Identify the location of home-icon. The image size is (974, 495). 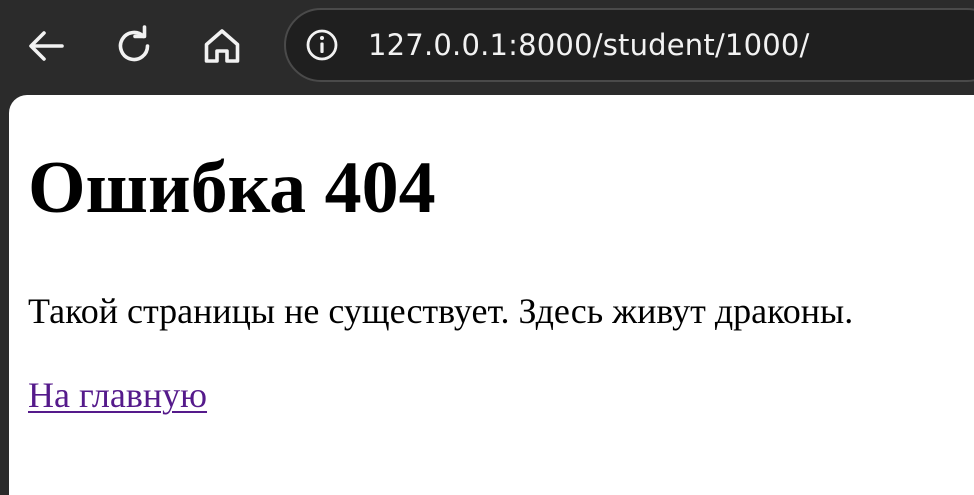
(222, 46).